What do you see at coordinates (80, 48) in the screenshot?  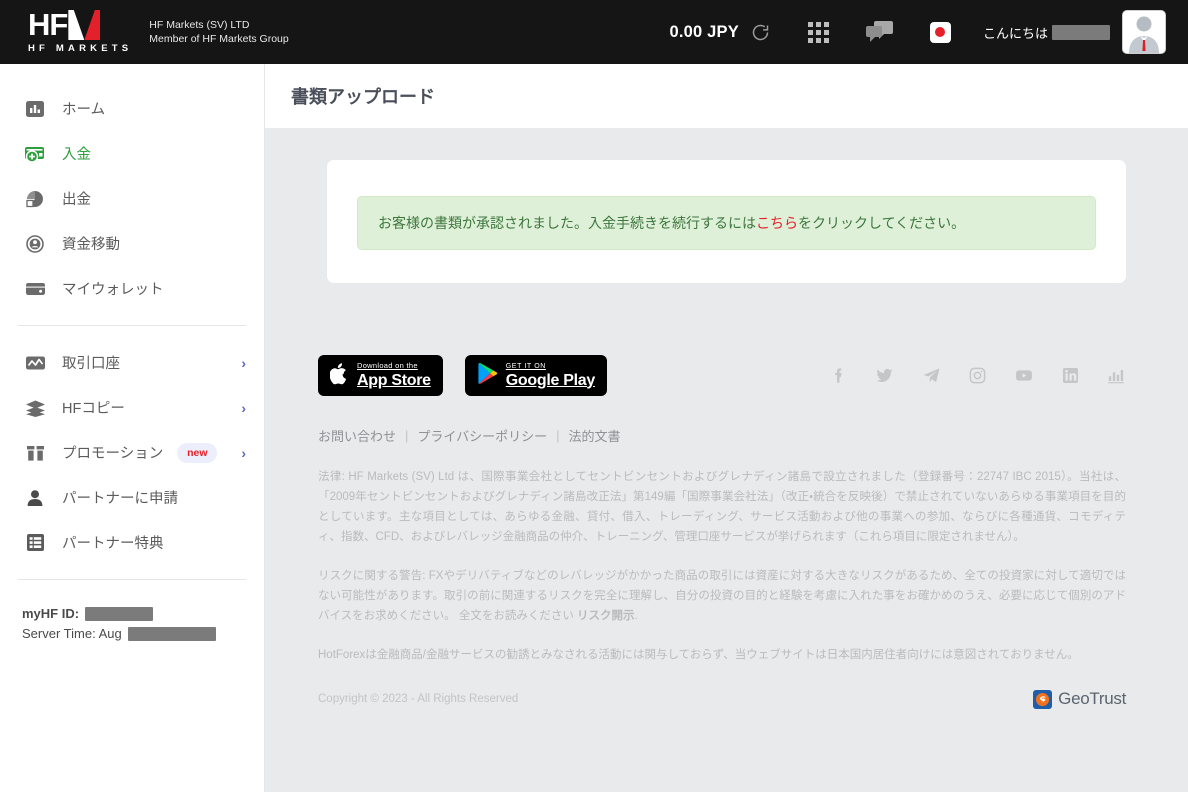 I see `logo-subtext: HF MARKETS` at bounding box center [80, 48].